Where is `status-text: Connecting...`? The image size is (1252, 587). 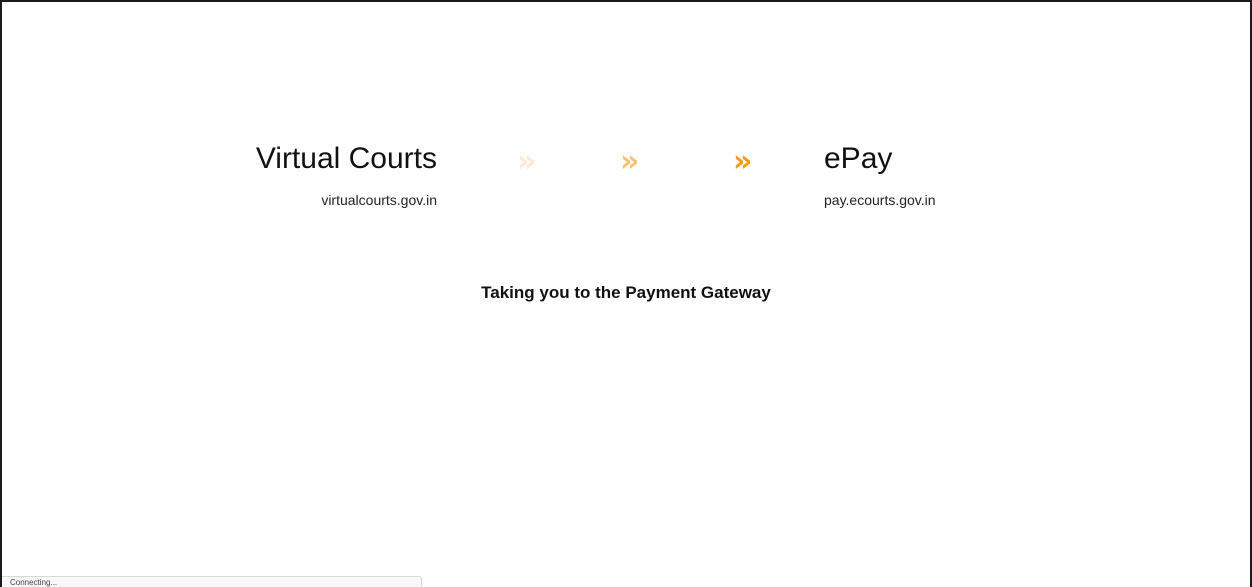 status-text: Connecting... is located at coordinates (34, 582).